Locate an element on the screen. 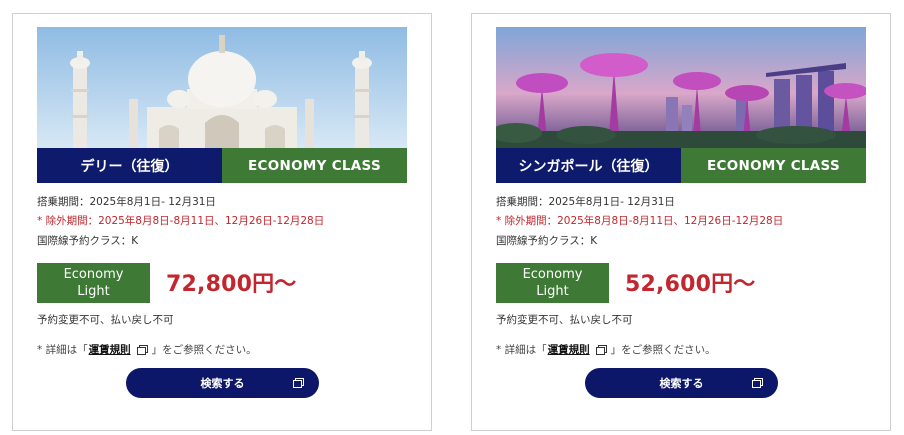 This screenshot has height=435, width=904. destination-label: シンガポール（往復） is located at coordinates (588, 165).